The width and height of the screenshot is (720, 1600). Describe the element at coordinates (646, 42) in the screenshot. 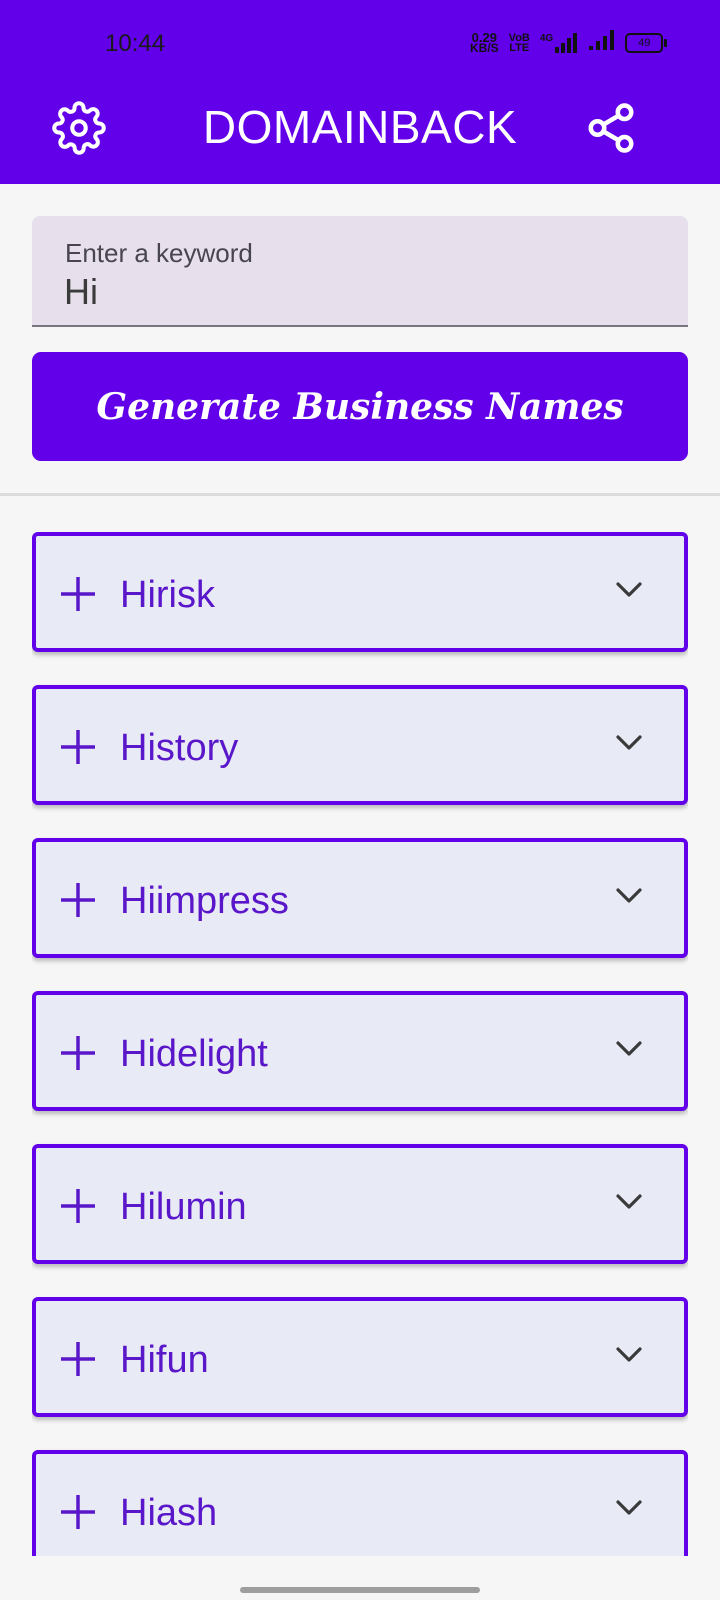

I see `battery-icon: 49` at that location.